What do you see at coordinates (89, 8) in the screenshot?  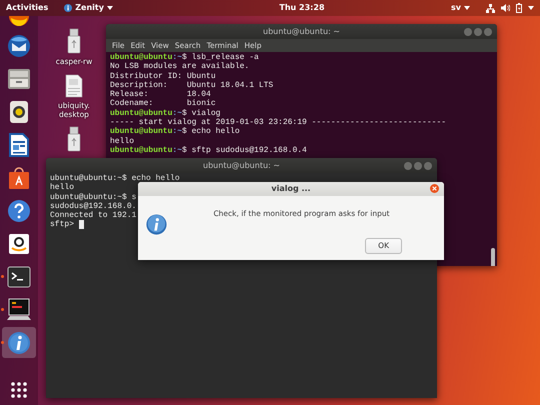 I see `app-menu: Zenity` at bounding box center [89, 8].